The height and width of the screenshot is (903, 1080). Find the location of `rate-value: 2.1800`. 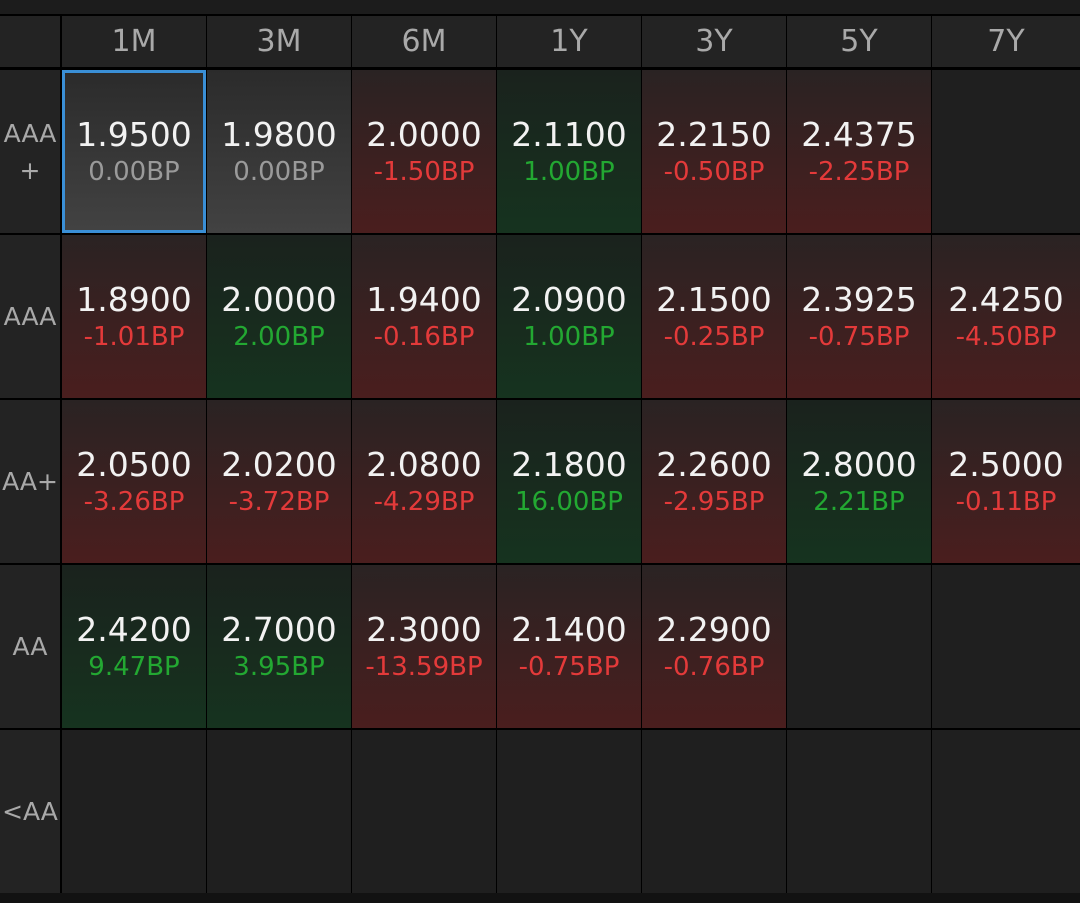

rate-value: 2.1800 is located at coordinates (569, 464).